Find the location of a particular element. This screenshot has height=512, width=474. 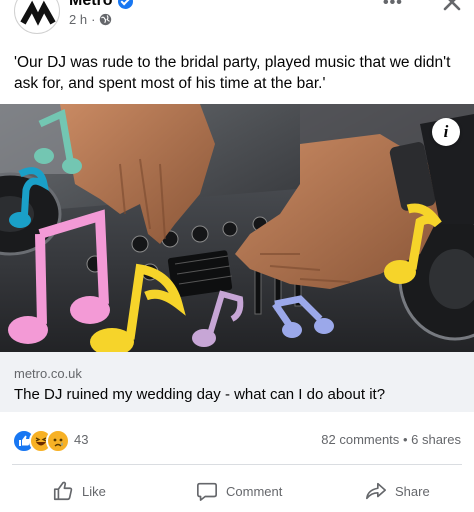

link-domain: metro.co.uk is located at coordinates (48, 373).